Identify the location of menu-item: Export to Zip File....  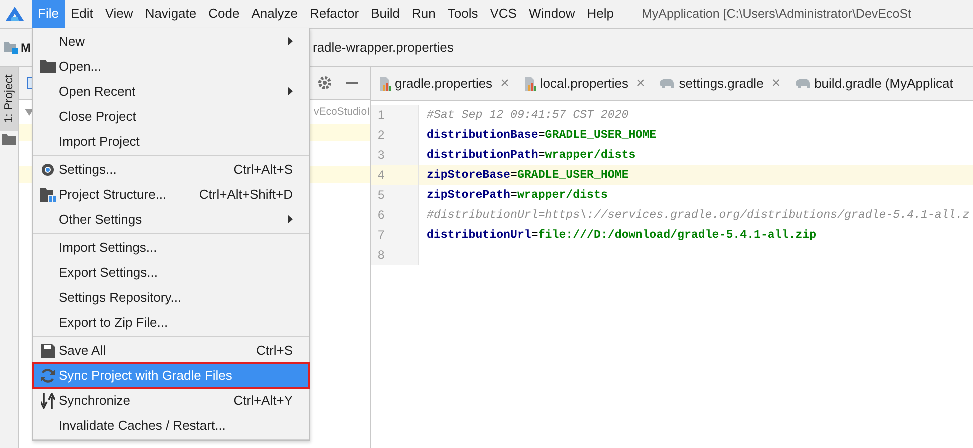
(171, 322).